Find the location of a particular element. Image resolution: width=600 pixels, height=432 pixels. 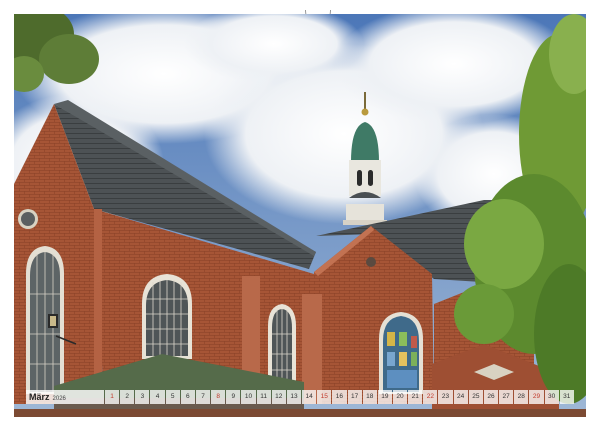

calendar-day: 21 is located at coordinates (415, 397).